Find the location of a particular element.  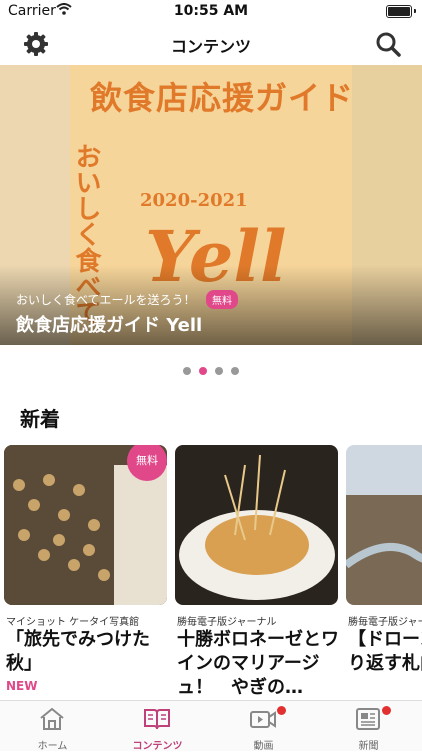

newspaper-icon is located at coordinates (368, 719).